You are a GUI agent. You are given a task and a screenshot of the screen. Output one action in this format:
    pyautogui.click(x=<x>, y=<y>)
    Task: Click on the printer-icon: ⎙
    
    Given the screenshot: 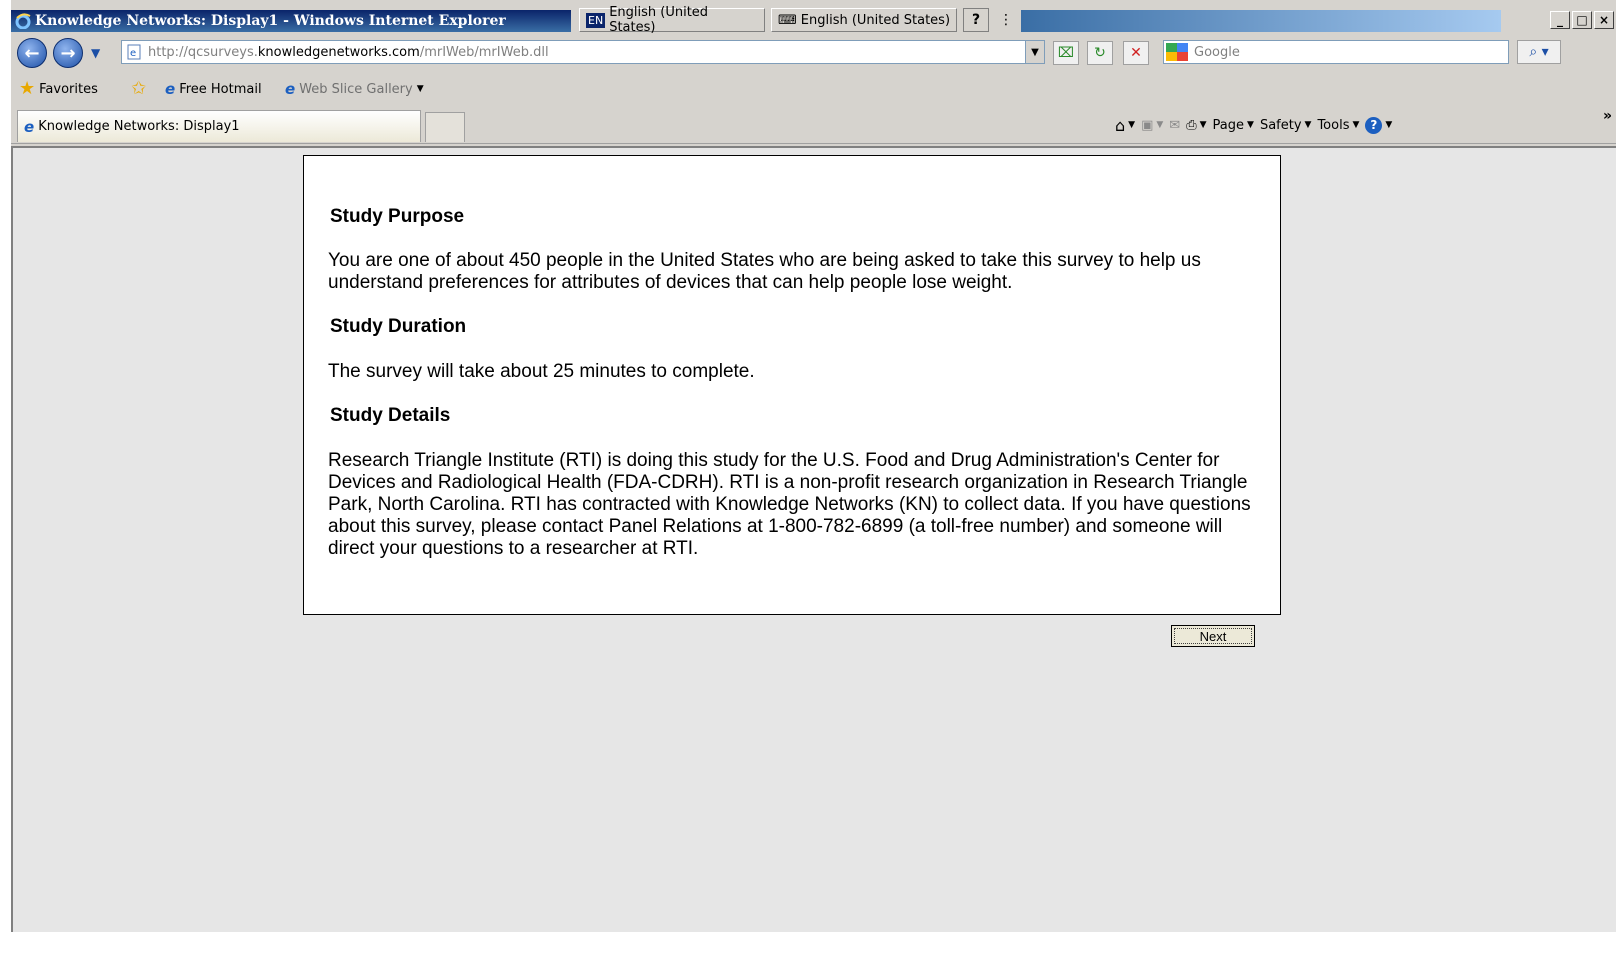 What is the action you would take?
    pyautogui.click(x=1191, y=125)
    